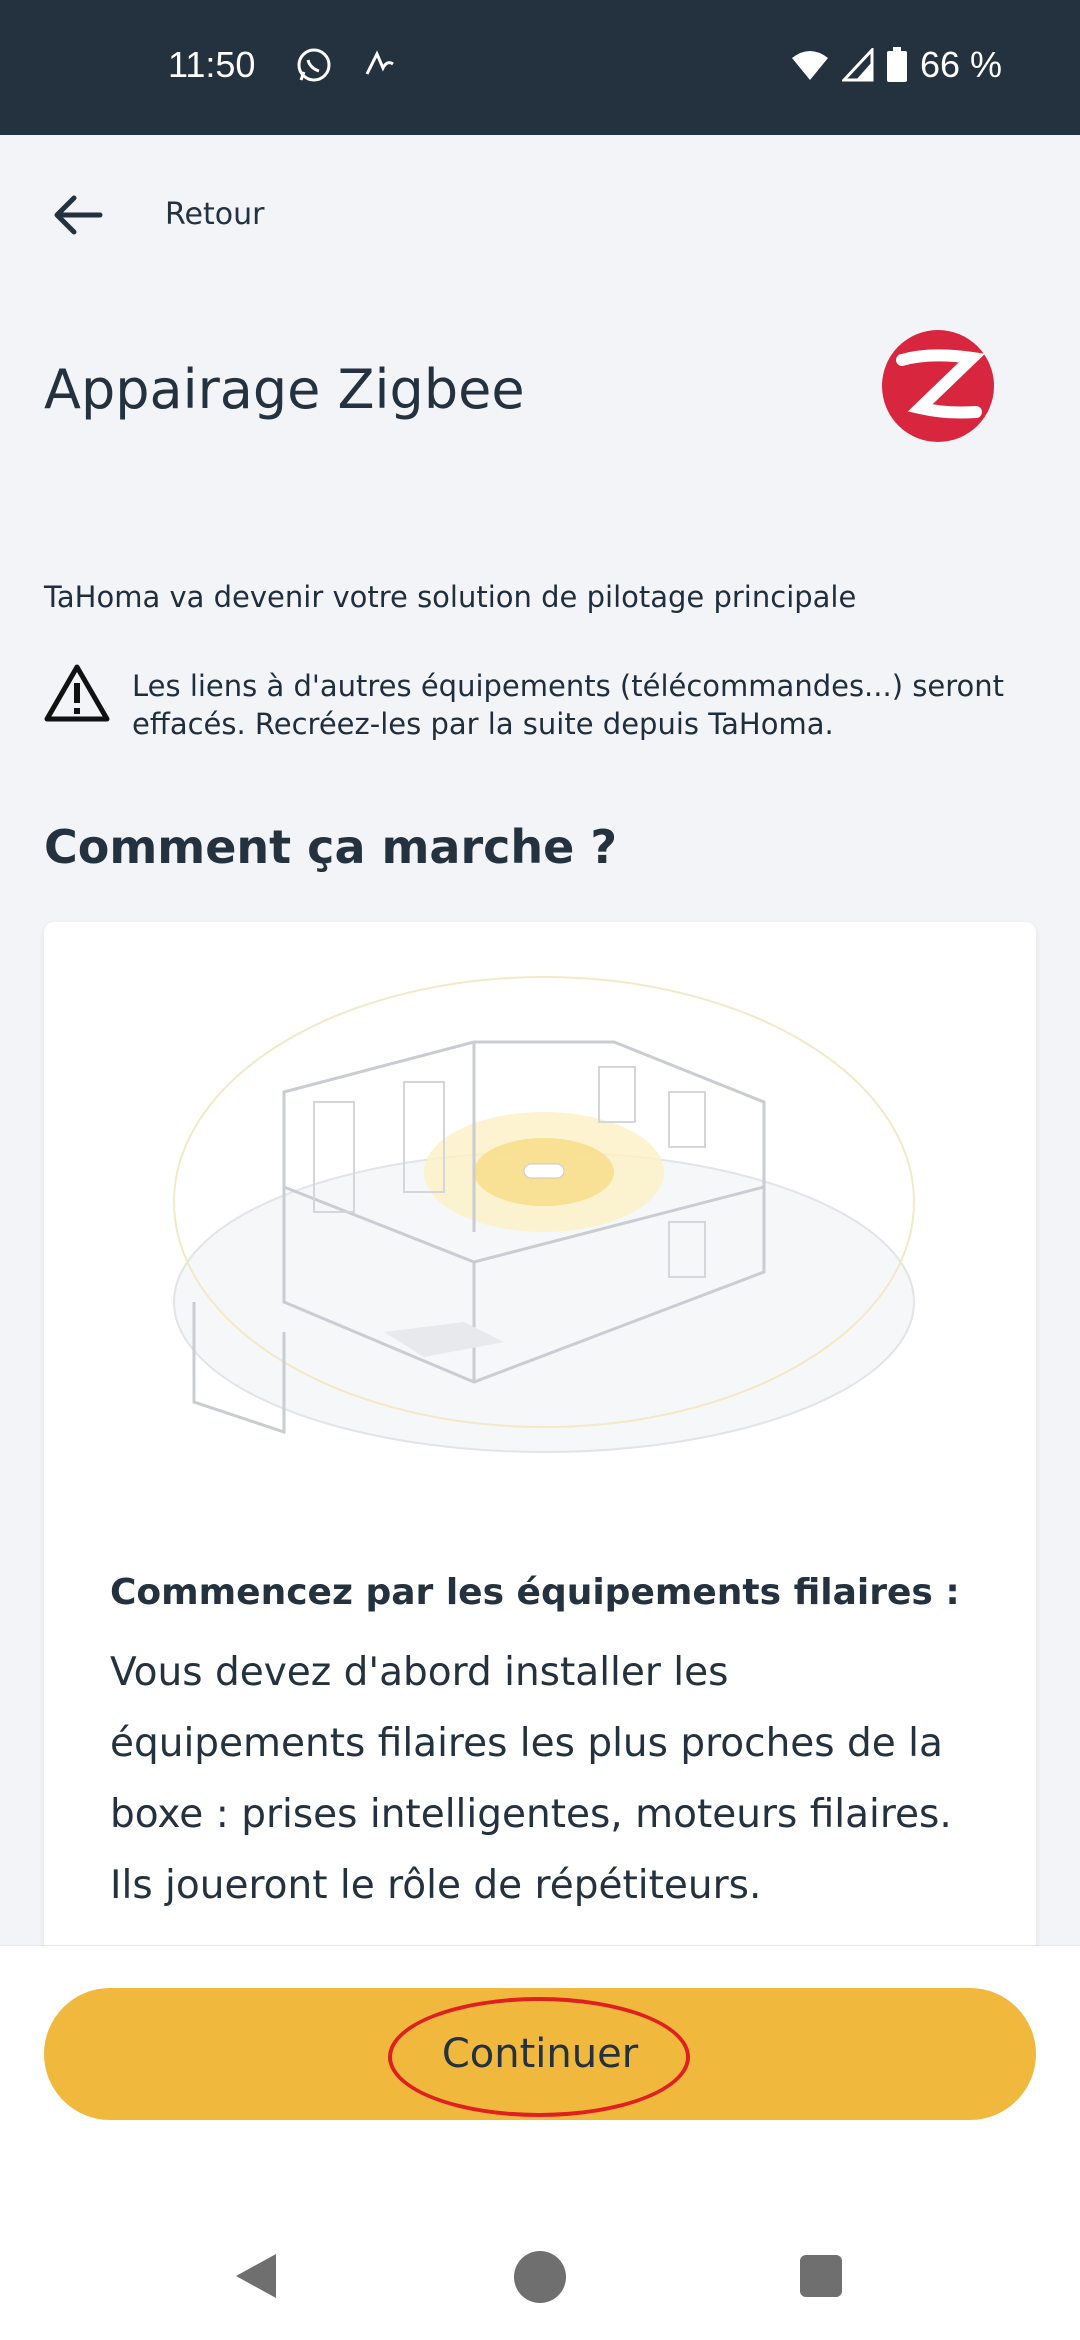 Image resolution: width=1080 pixels, height=2340 pixels. What do you see at coordinates (214, 214) in the screenshot?
I see `back-button-label: Retour` at bounding box center [214, 214].